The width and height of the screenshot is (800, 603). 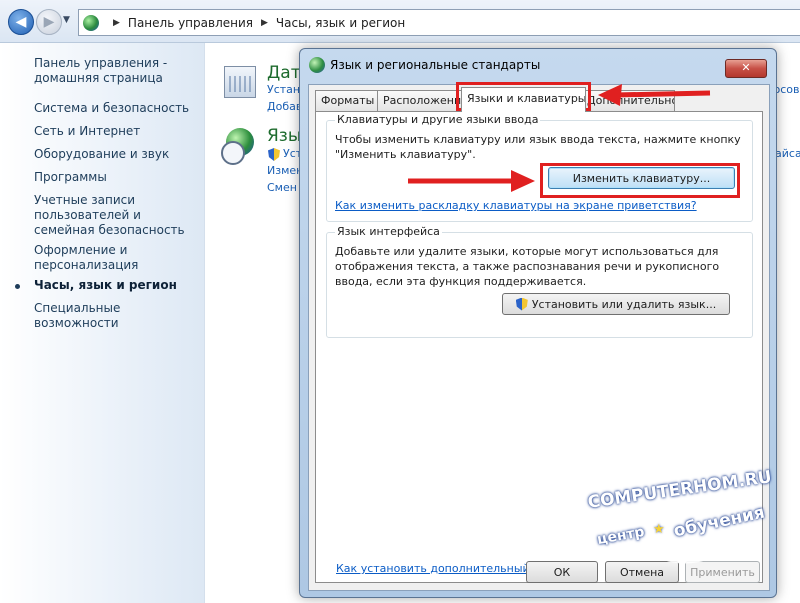 I want to click on sidebar-item-programs: Программы, so click(x=118, y=177).